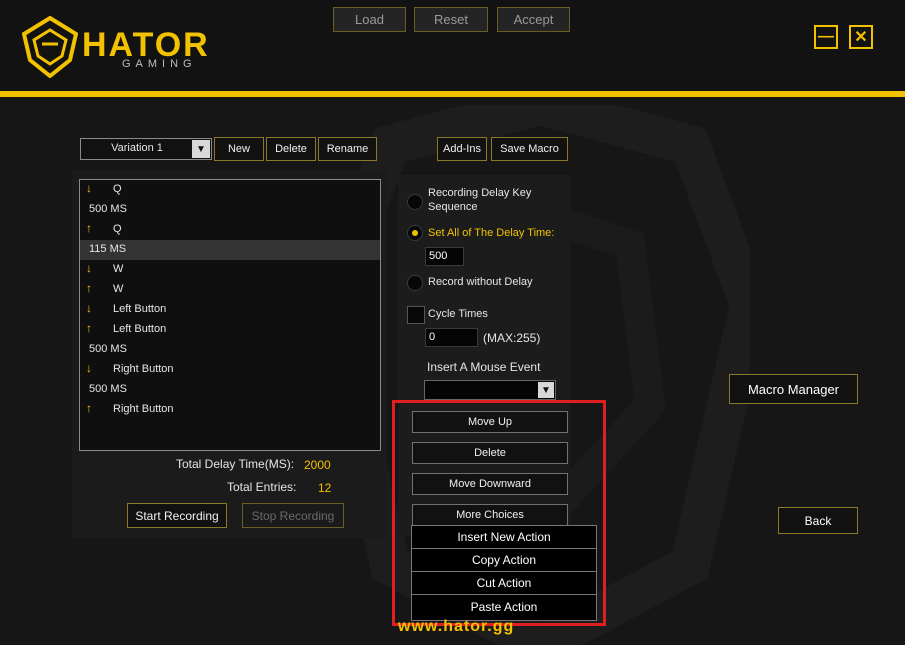  Describe the element at coordinates (239, 149) in the screenshot. I see `new-button: New` at that location.